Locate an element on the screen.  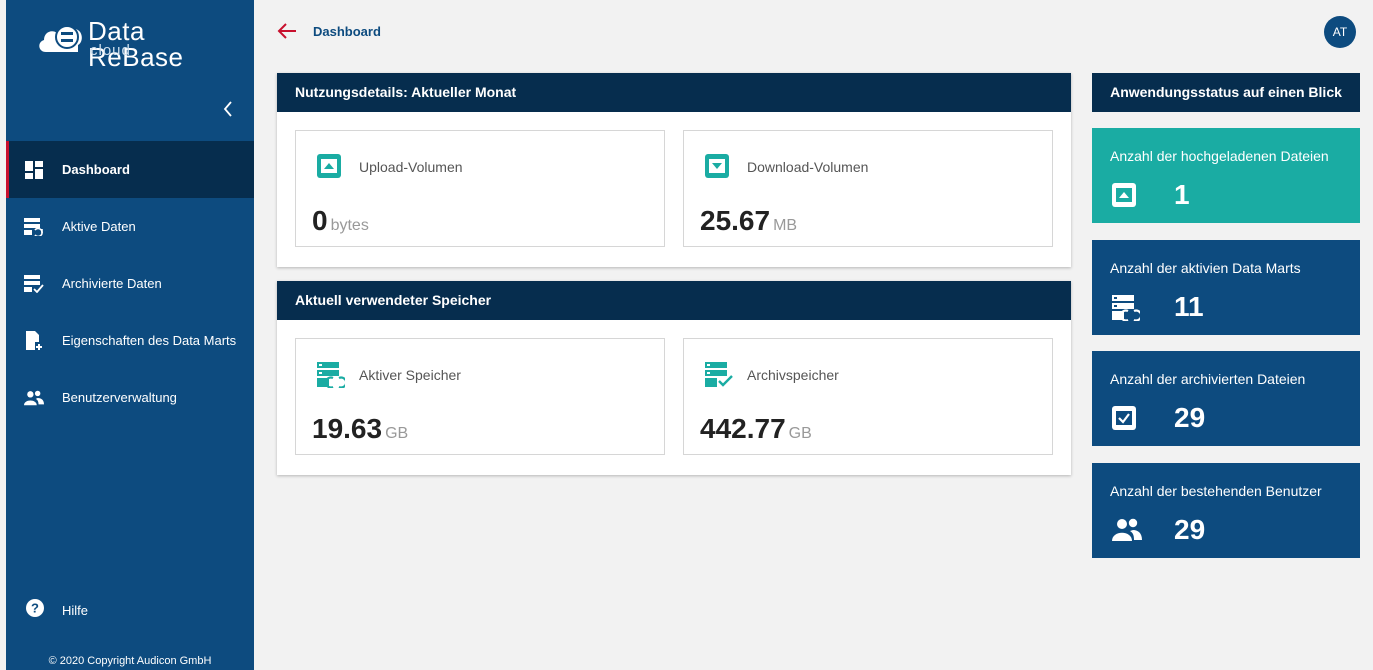
chevron-left-icon is located at coordinates (227, 109).